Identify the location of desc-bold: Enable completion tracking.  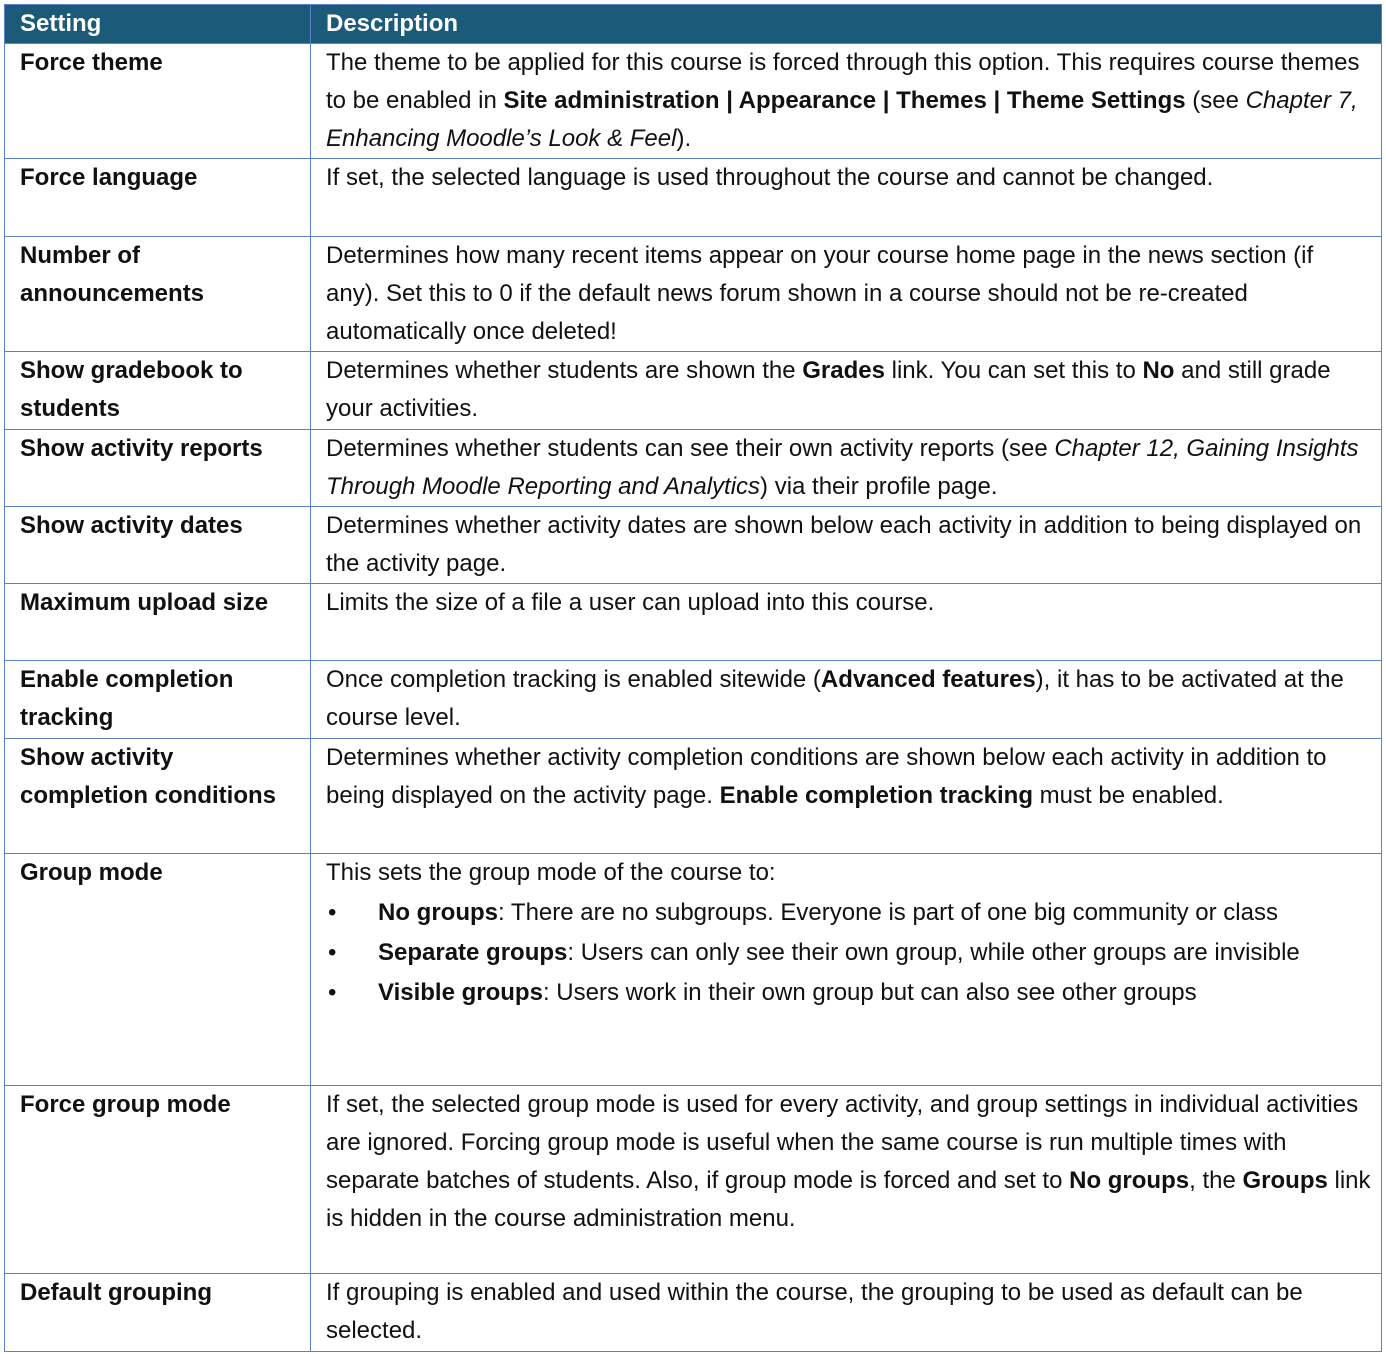
(876, 795).